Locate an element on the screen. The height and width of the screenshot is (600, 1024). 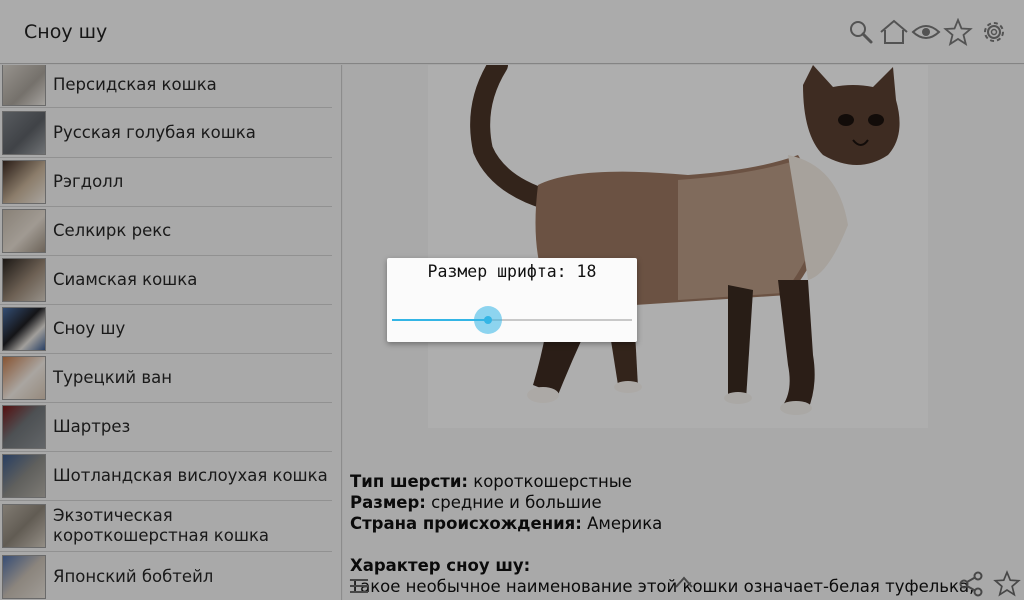
font-size-label: Размер шрифта: 18 is located at coordinates (512, 271).